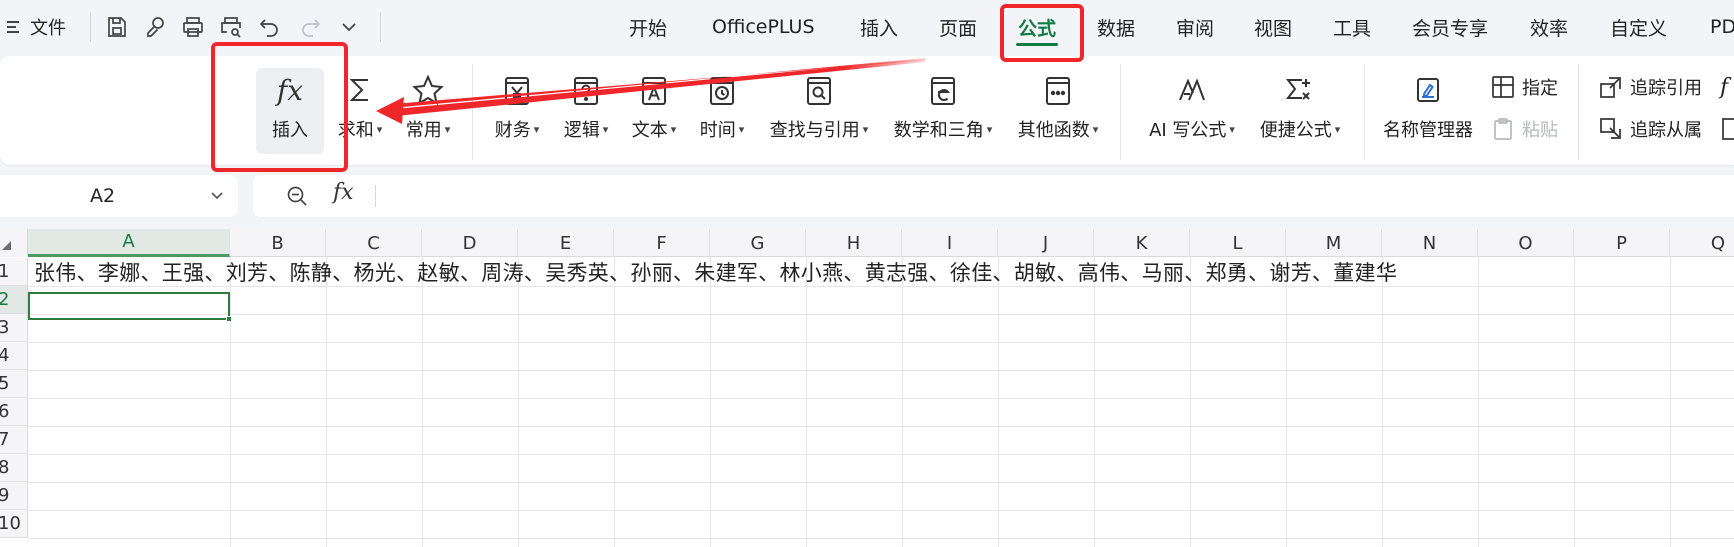 This screenshot has width=1734, height=547. I want to click on paste-icon, so click(1503, 129).